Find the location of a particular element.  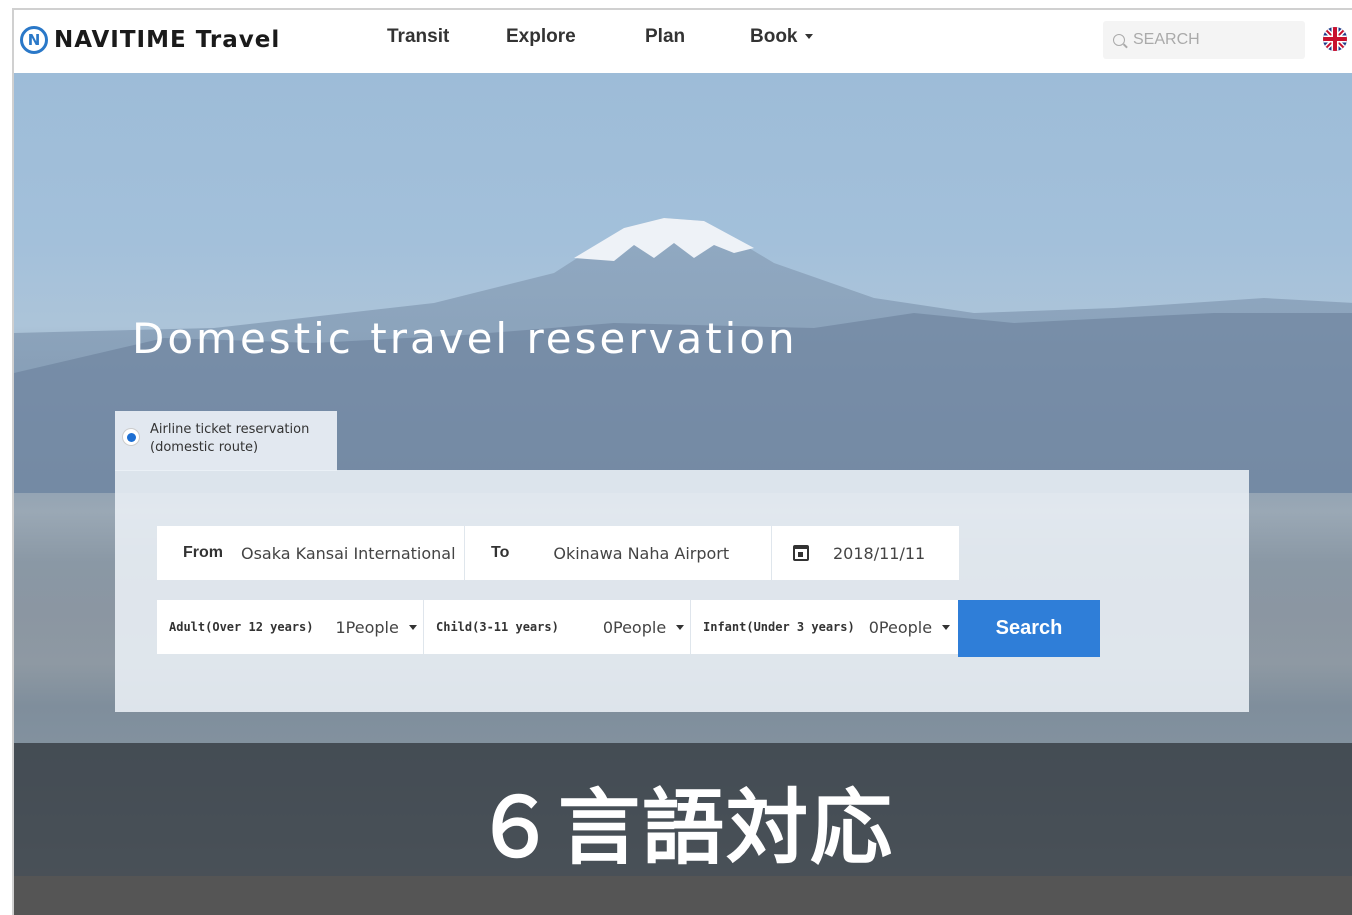

nav-book: Book is located at coordinates (781, 37).